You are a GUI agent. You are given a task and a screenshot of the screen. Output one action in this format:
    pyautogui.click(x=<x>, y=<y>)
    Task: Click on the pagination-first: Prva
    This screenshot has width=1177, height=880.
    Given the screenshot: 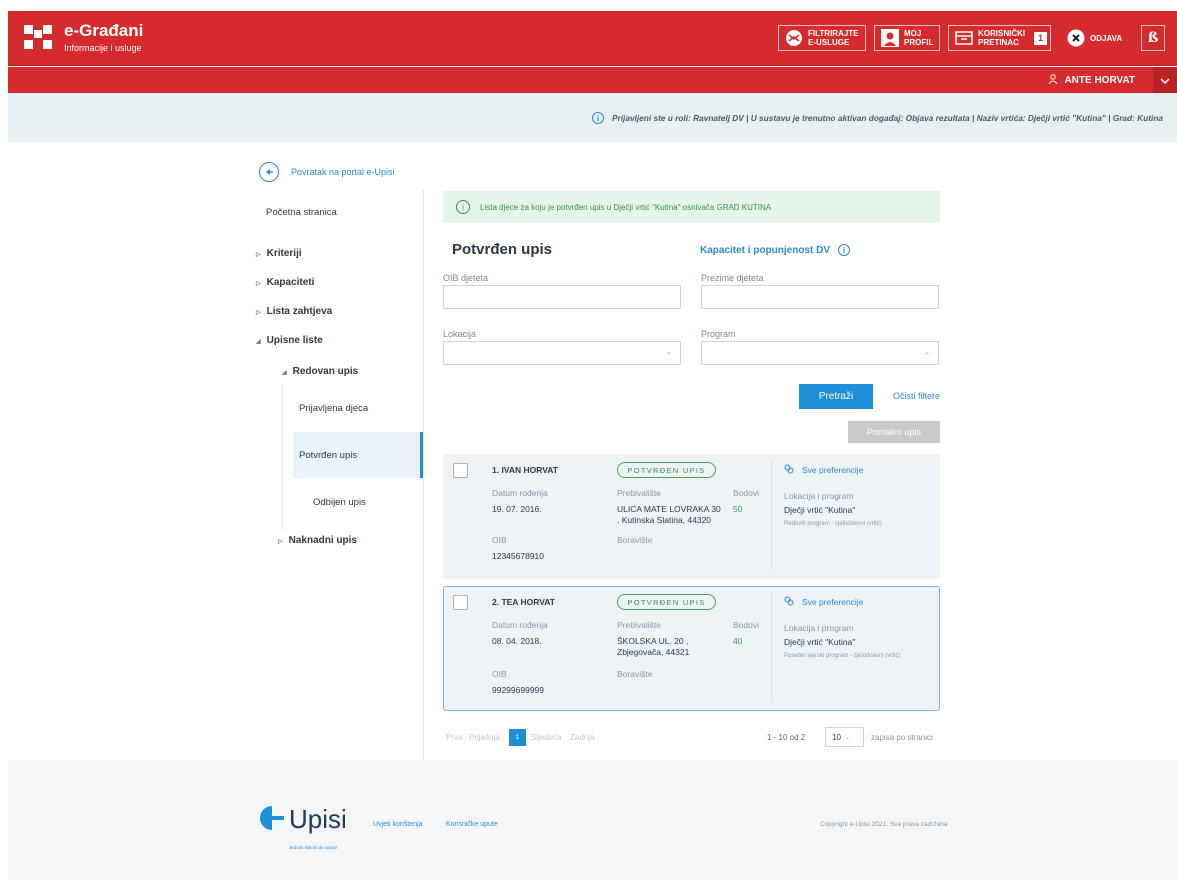 What is the action you would take?
    pyautogui.click(x=454, y=737)
    